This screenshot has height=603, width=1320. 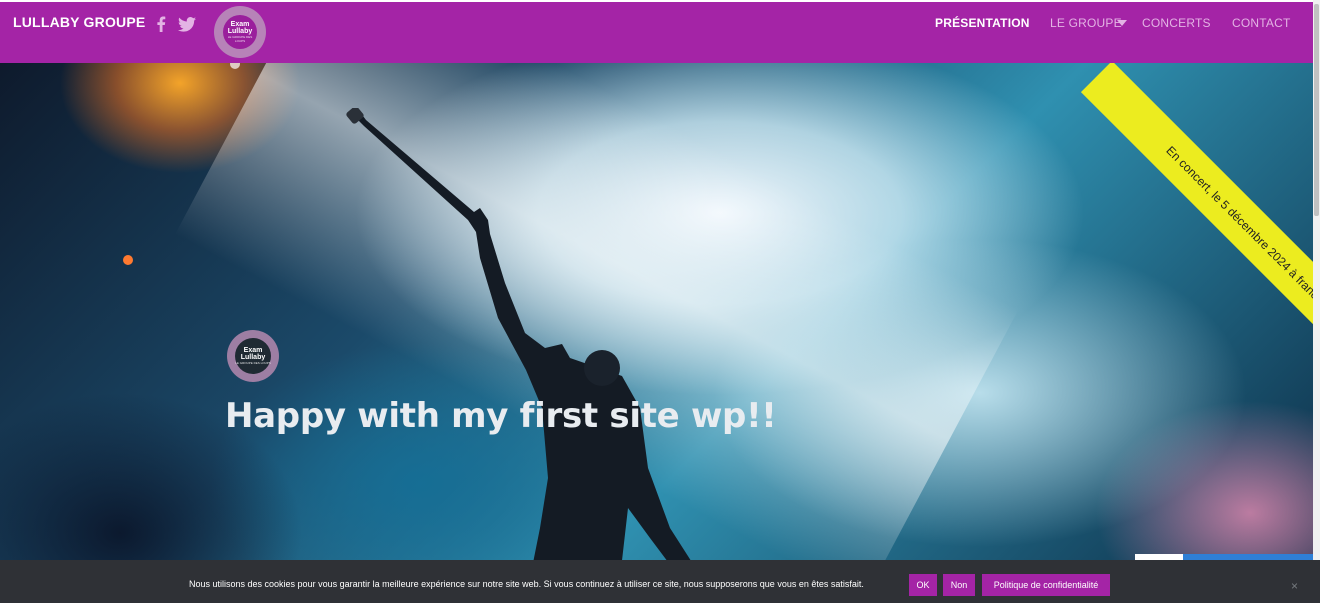 I want to click on logo-emblem: Exam Lullaby LE GROUPE DES LOUPS, so click(x=240, y=32).